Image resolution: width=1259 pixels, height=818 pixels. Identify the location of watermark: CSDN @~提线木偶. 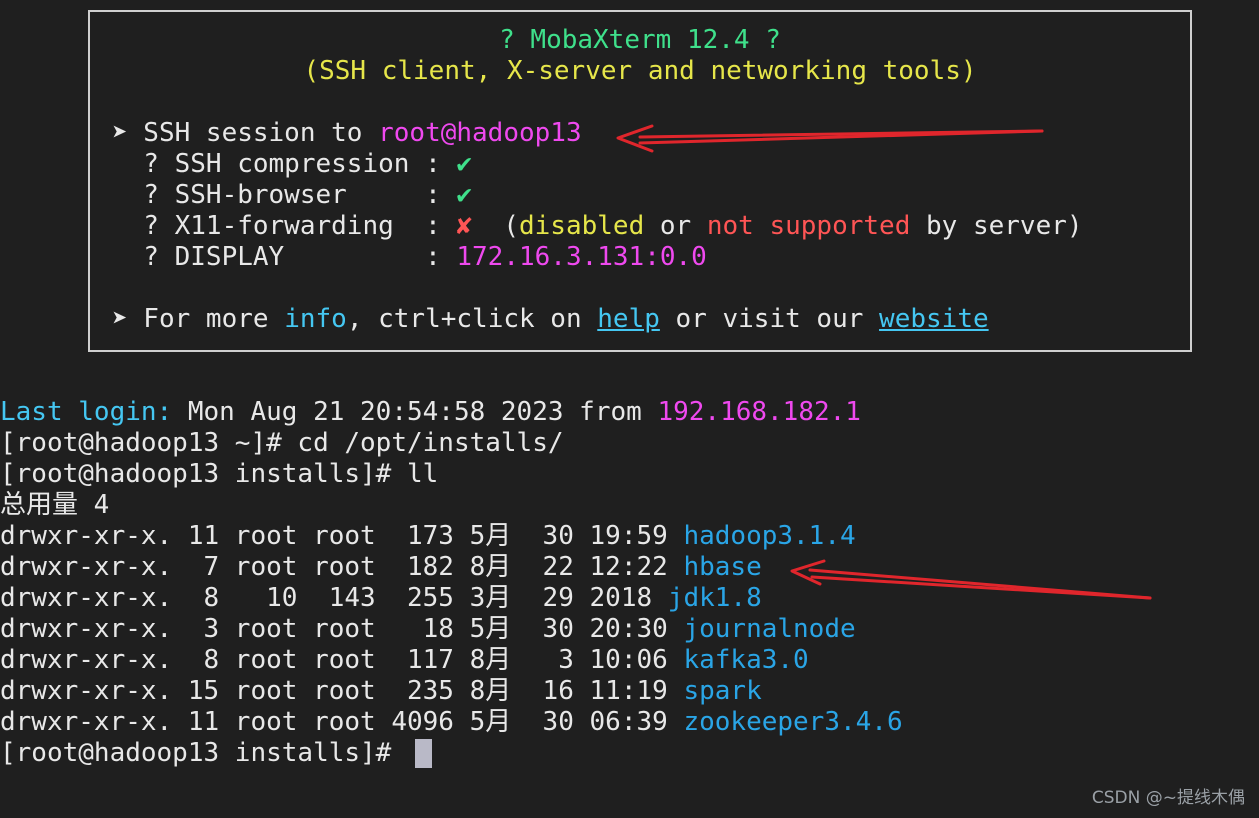
(1168, 798).